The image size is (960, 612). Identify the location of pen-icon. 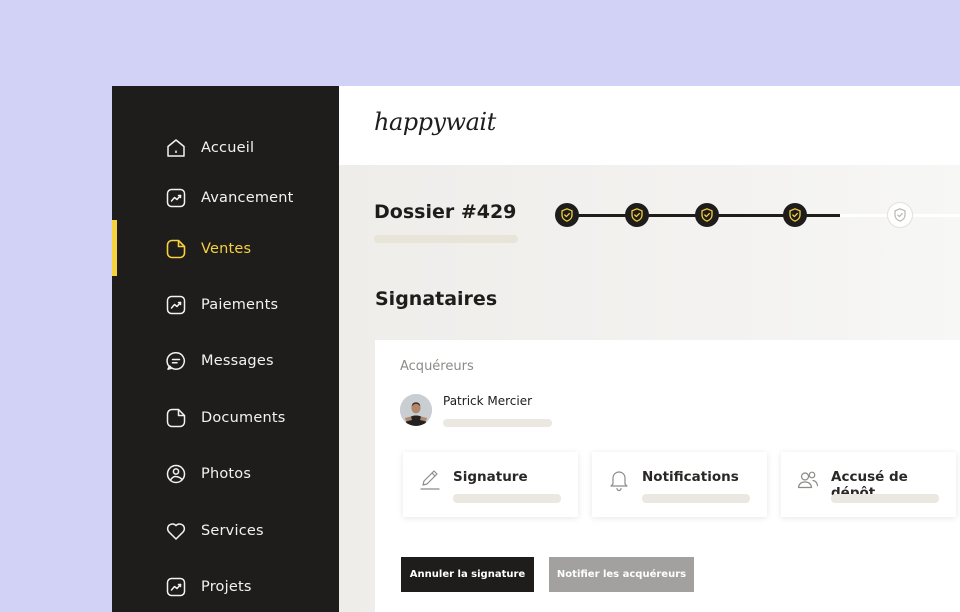
(430, 480).